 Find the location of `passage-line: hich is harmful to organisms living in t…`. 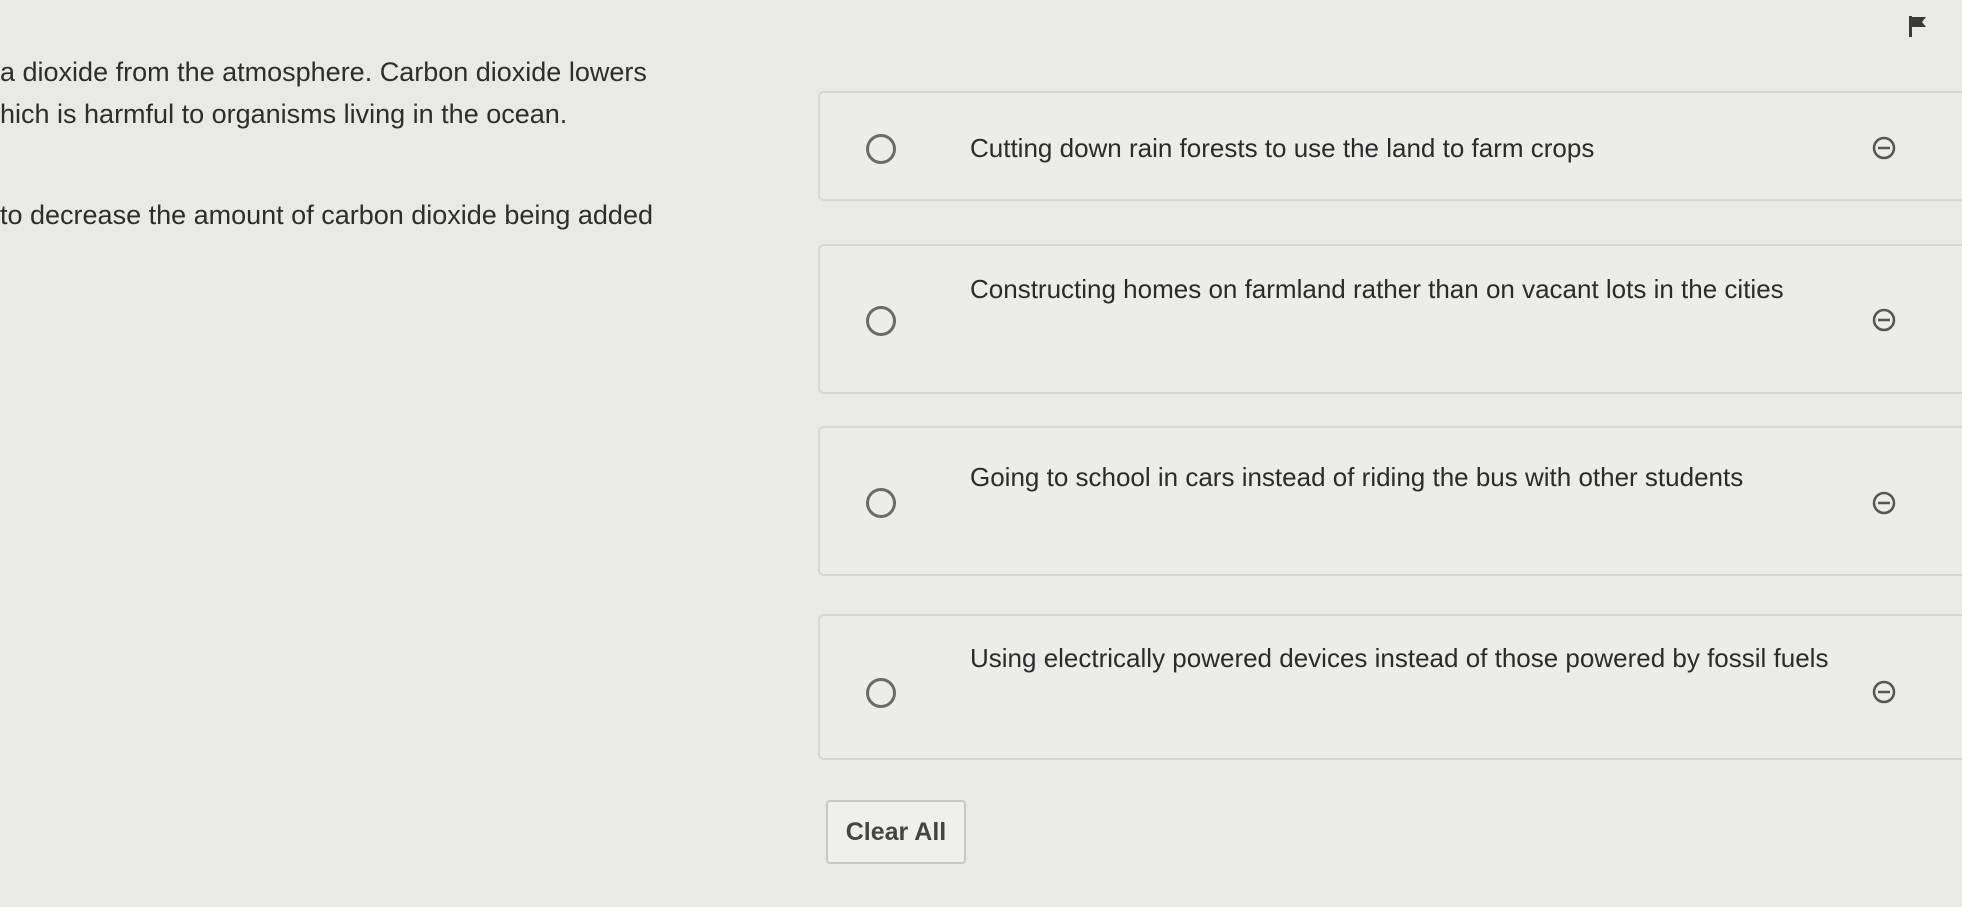

passage-line: hich is harmful to organisms living in t… is located at coordinates (284, 114).